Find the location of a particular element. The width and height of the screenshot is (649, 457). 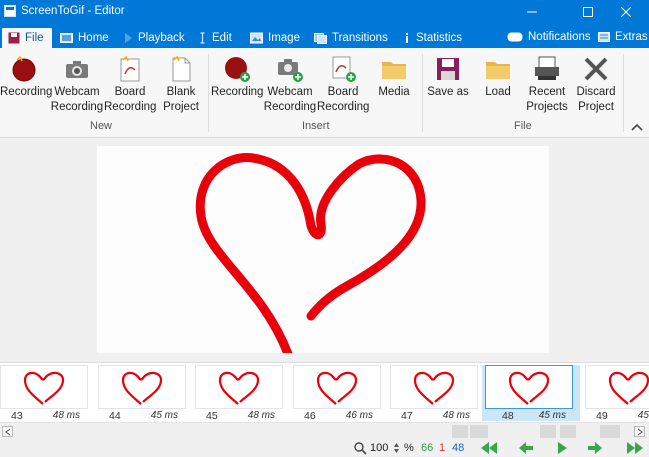

minimize-button is located at coordinates (532, 12).